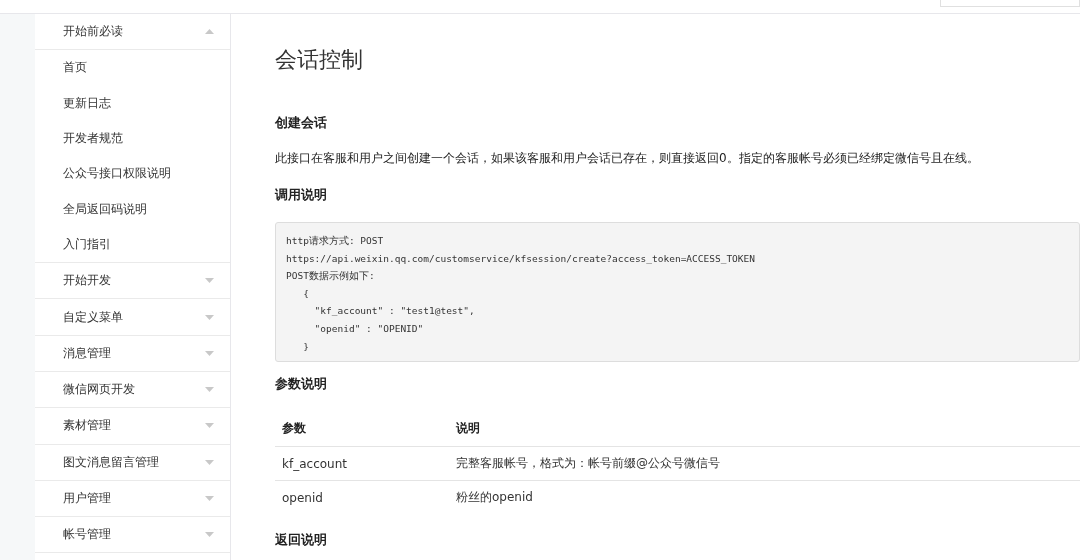  I want to click on column-header: 说明, so click(764, 429).